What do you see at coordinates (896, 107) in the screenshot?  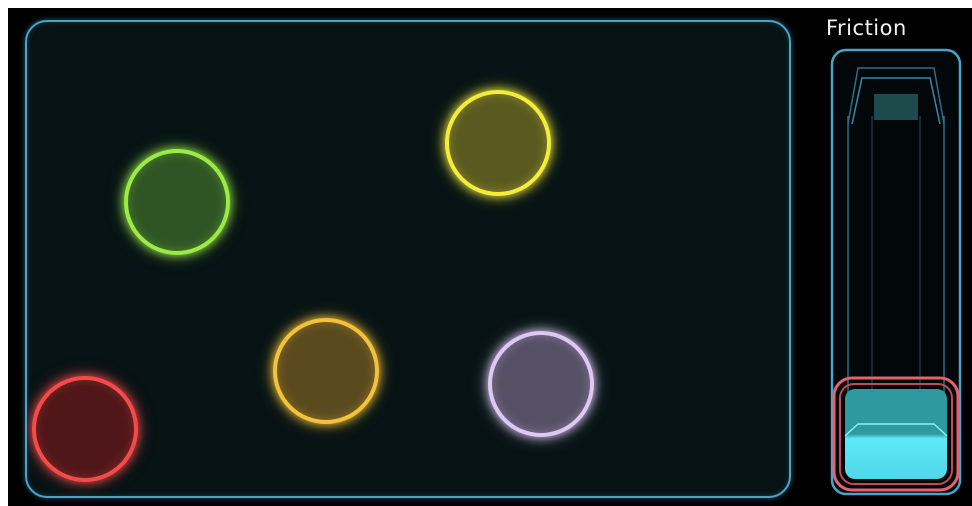 I see `slider-top-block` at bounding box center [896, 107].